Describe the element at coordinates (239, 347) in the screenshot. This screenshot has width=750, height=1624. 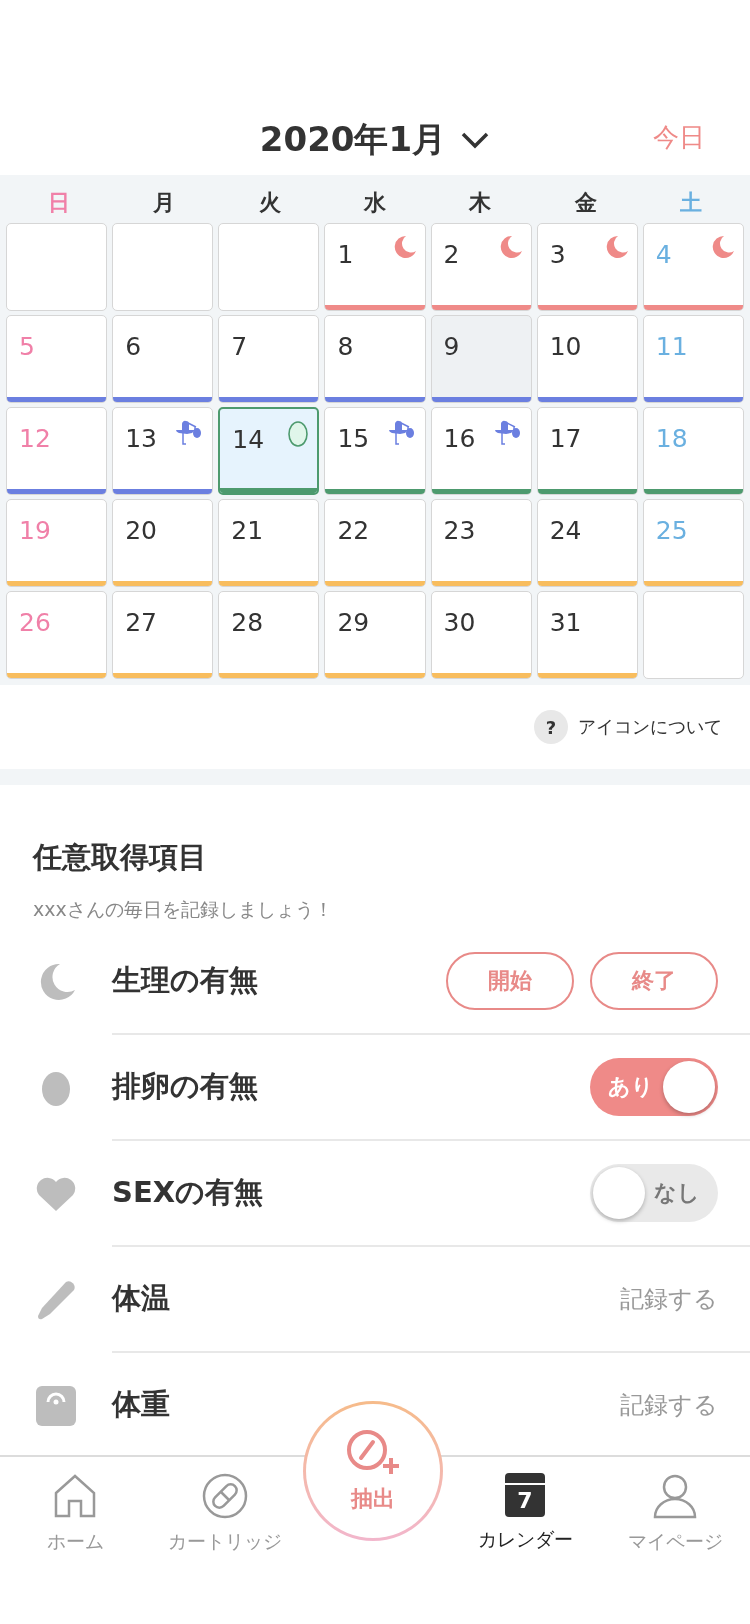
I see `day-number: 7` at that location.